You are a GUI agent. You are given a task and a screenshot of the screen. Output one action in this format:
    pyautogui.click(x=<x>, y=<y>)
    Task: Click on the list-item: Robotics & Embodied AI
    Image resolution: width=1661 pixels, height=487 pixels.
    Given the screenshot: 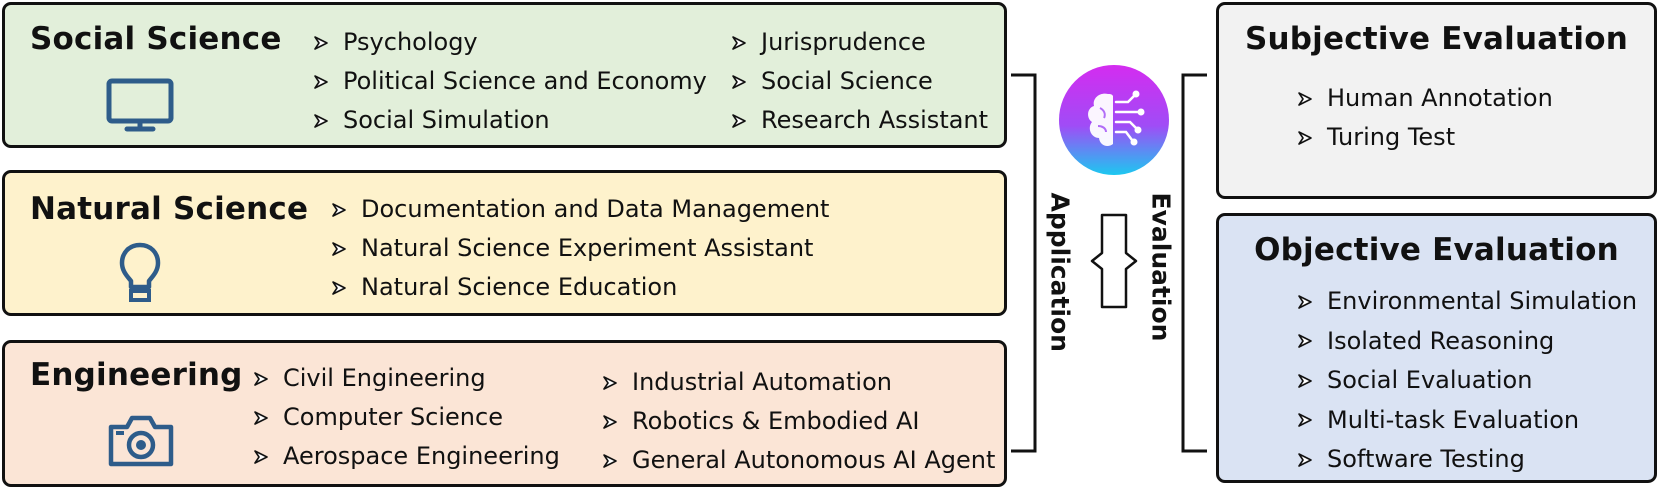 What is the action you would take?
    pyautogui.click(x=798, y=421)
    